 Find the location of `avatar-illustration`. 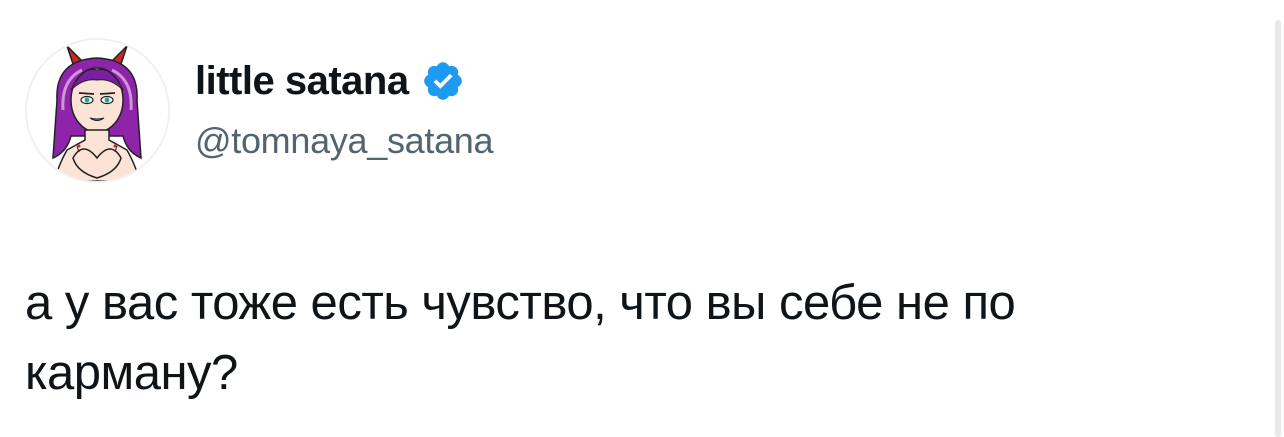

avatar-illustration is located at coordinates (97, 110).